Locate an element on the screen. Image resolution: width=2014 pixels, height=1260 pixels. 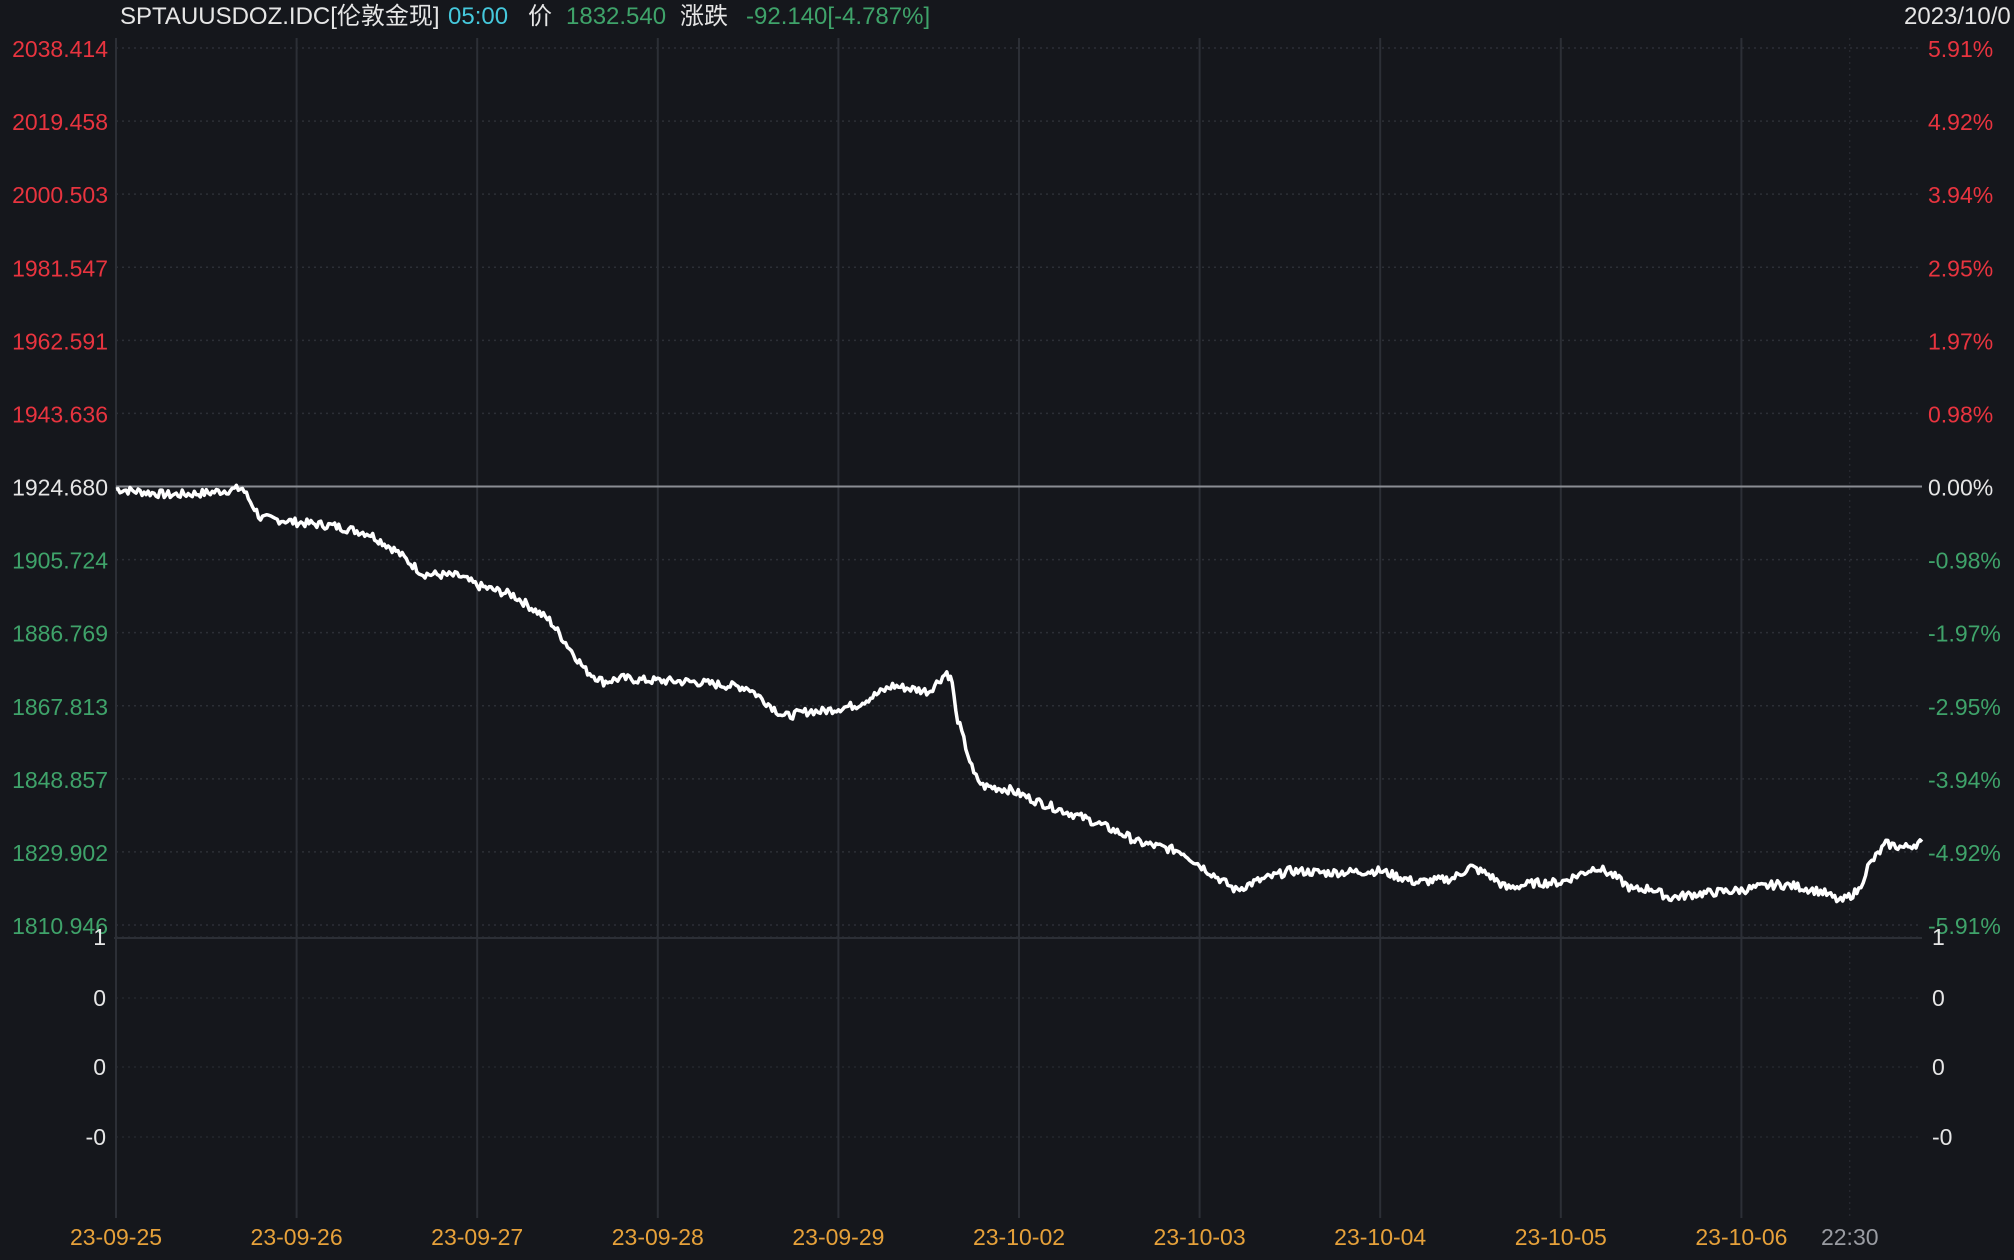
date-tick-label: 23-10-06 is located at coordinates (1741, 1237).